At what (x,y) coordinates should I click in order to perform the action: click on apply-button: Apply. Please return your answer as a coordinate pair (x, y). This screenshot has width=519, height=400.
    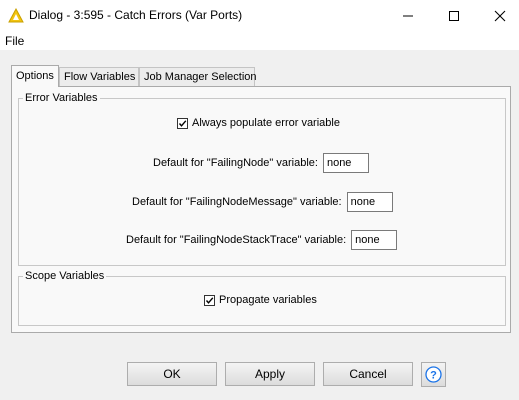
    Looking at the image, I should click on (270, 374).